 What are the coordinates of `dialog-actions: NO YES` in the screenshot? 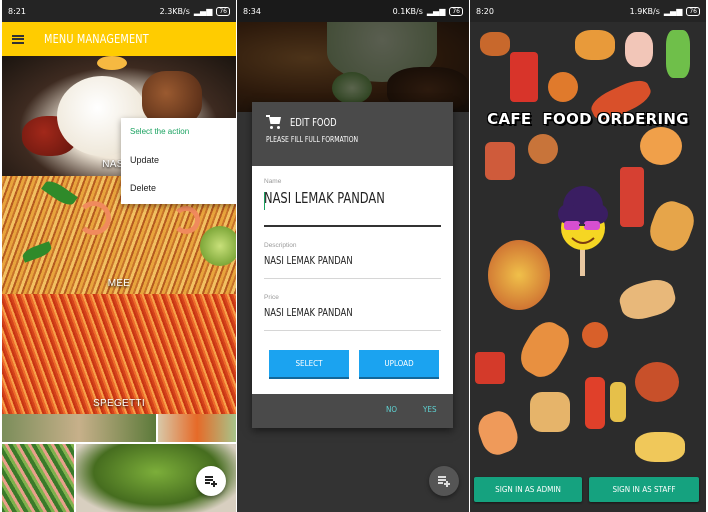 It's located at (352, 411).